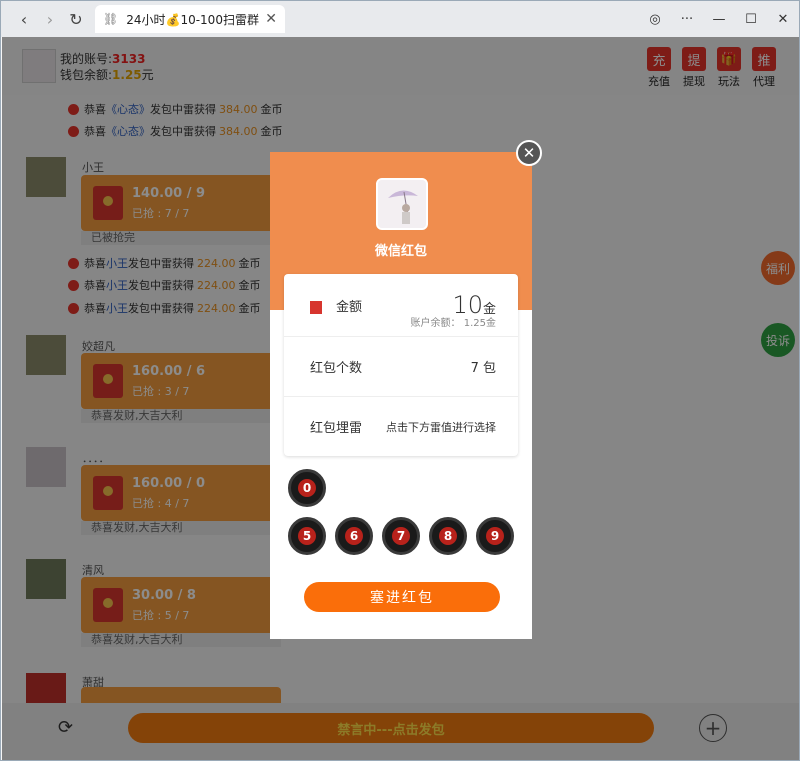 The image size is (800, 761). I want to click on mine-row: 红包埋雷 点击下方雷值进行选择, so click(401, 426).